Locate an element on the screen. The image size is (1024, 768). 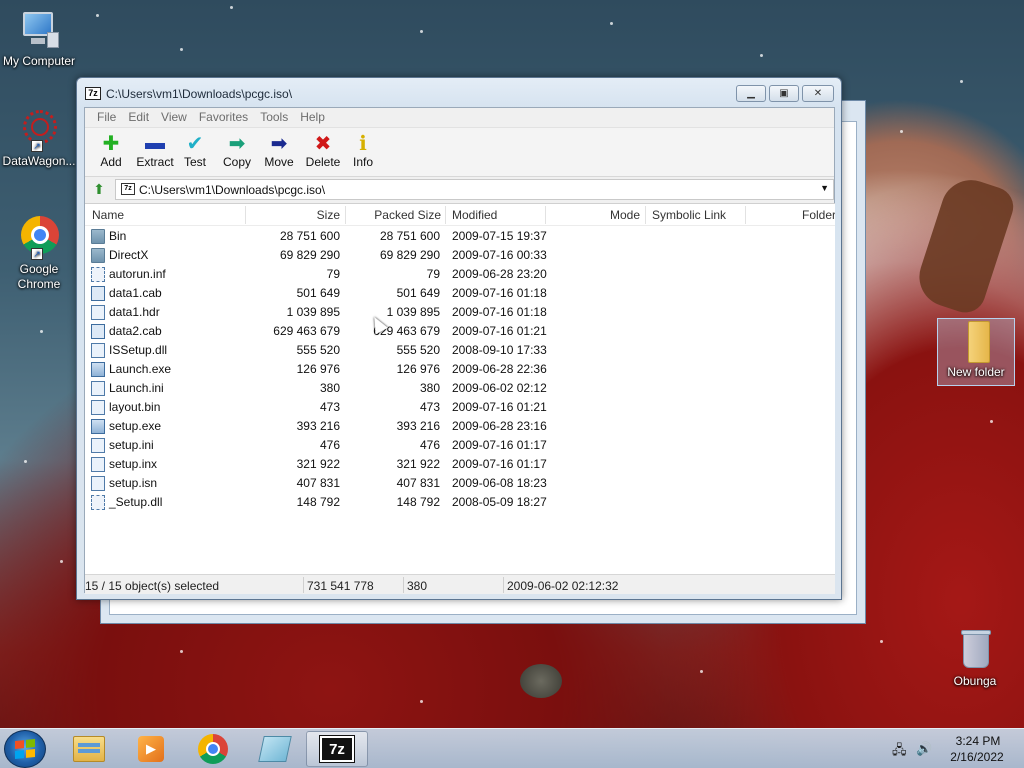
window-title: C:\Users\vm1\Downloads\pcgc.iso\ is located at coordinates (199, 94).